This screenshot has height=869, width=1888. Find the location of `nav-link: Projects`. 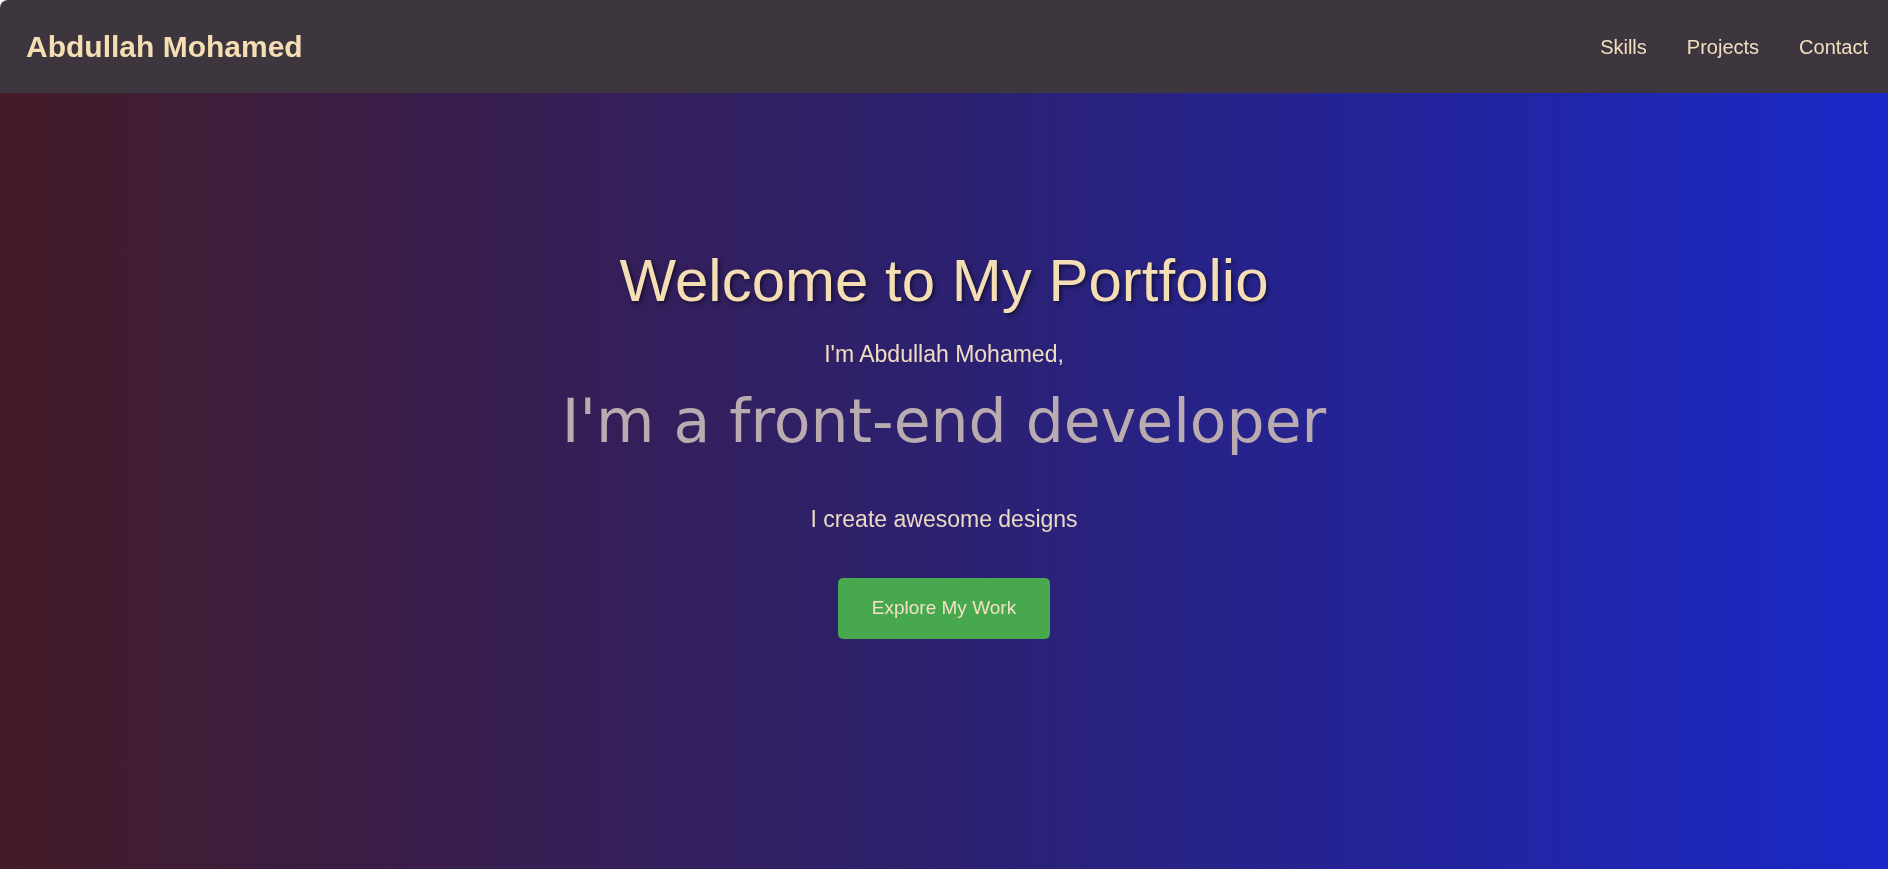

nav-link: Projects is located at coordinates (1723, 46).